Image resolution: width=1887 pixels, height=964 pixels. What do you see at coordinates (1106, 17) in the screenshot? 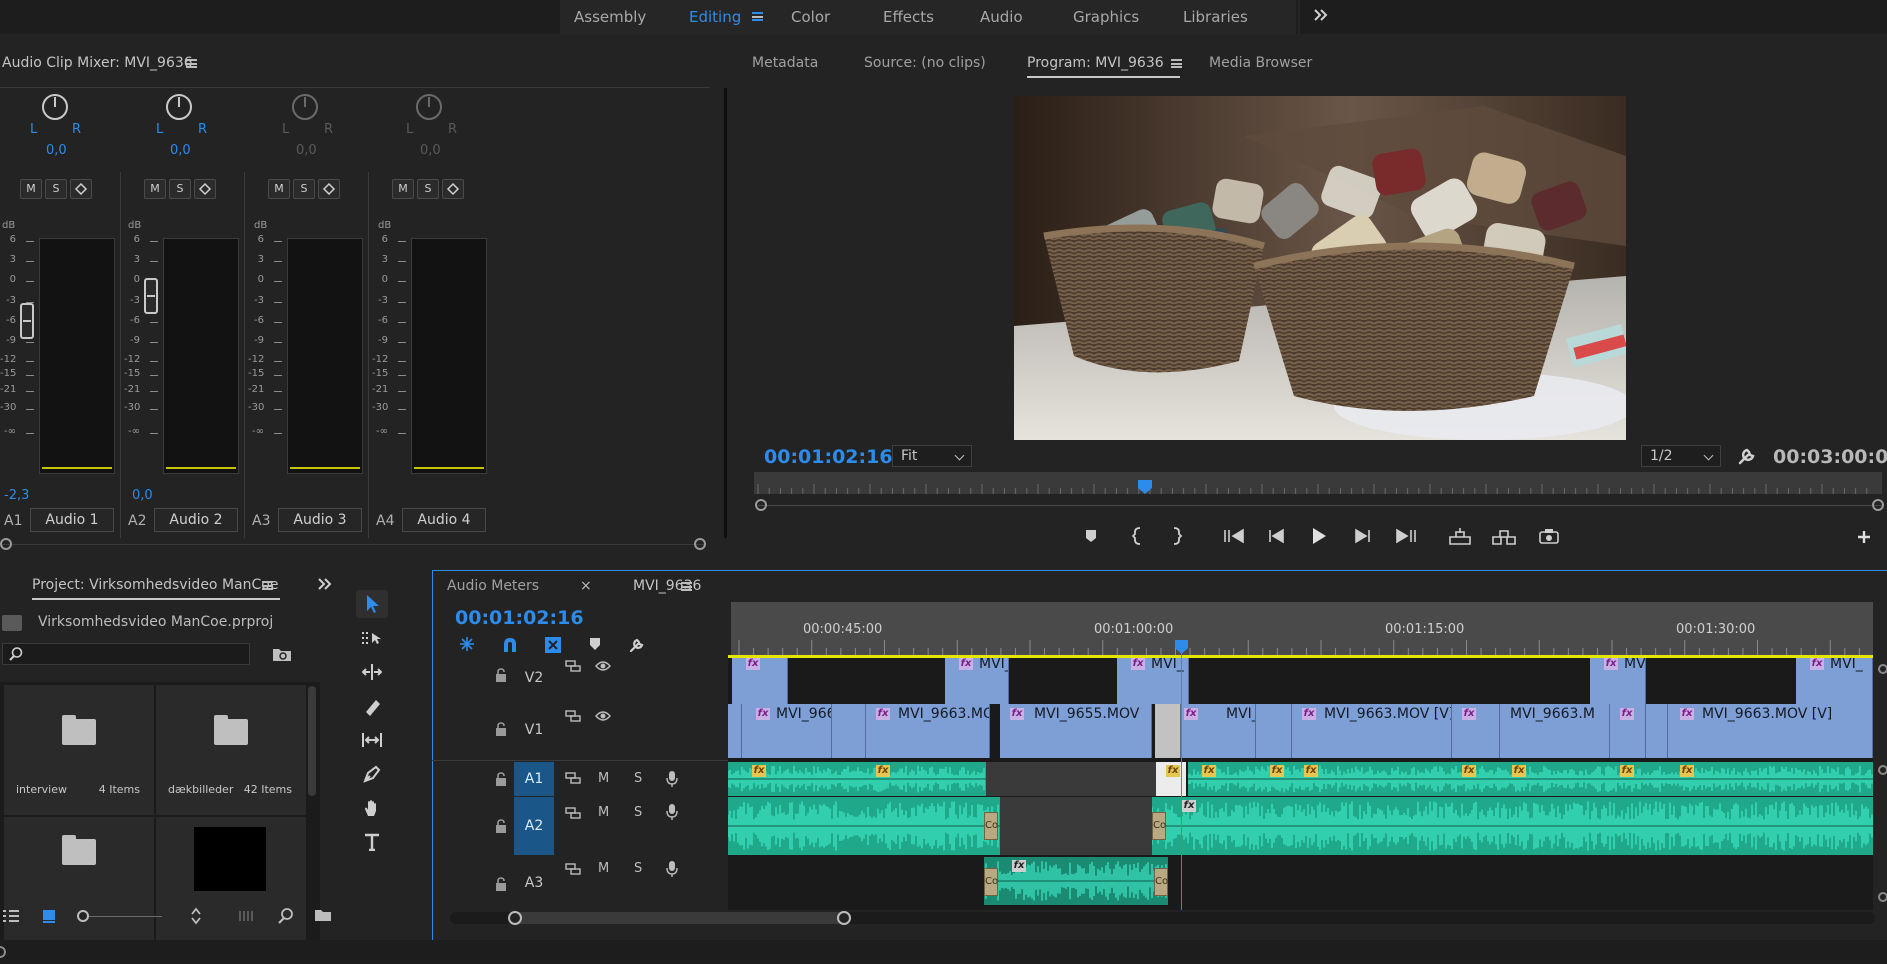
I see `workspace-tab-graphics: Graphics` at bounding box center [1106, 17].